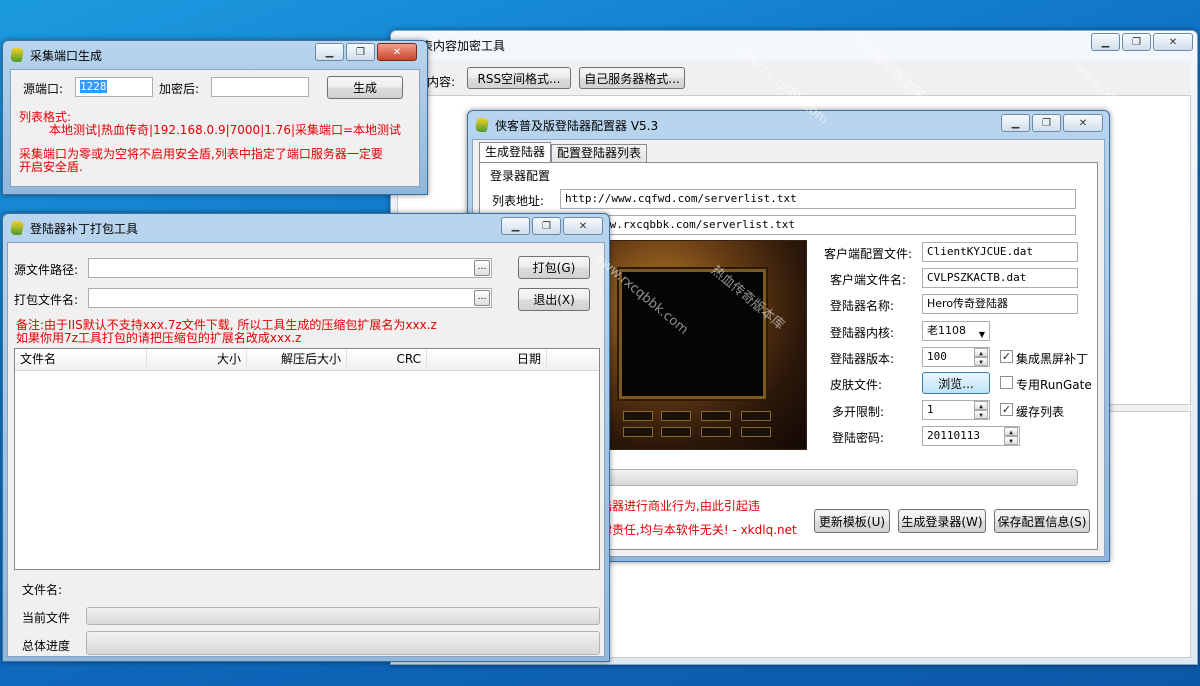 The image size is (1200, 686). Describe the element at coordinates (1006, 409) in the screenshot. I see `cache-list-checkbox: ✓` at that location.